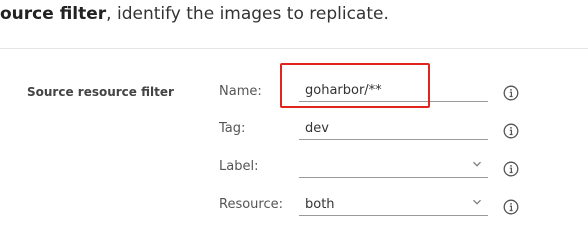 Image resolution: width=588 pixels, height=250 pixels. What do you see at coordinates (320, 204) in the screenshot?
I see `resource-select-value: both` at bounding box center [320, 204].